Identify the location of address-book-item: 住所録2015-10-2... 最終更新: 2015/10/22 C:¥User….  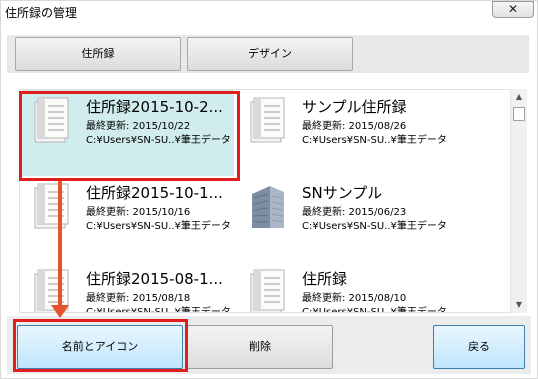
(128, 133).